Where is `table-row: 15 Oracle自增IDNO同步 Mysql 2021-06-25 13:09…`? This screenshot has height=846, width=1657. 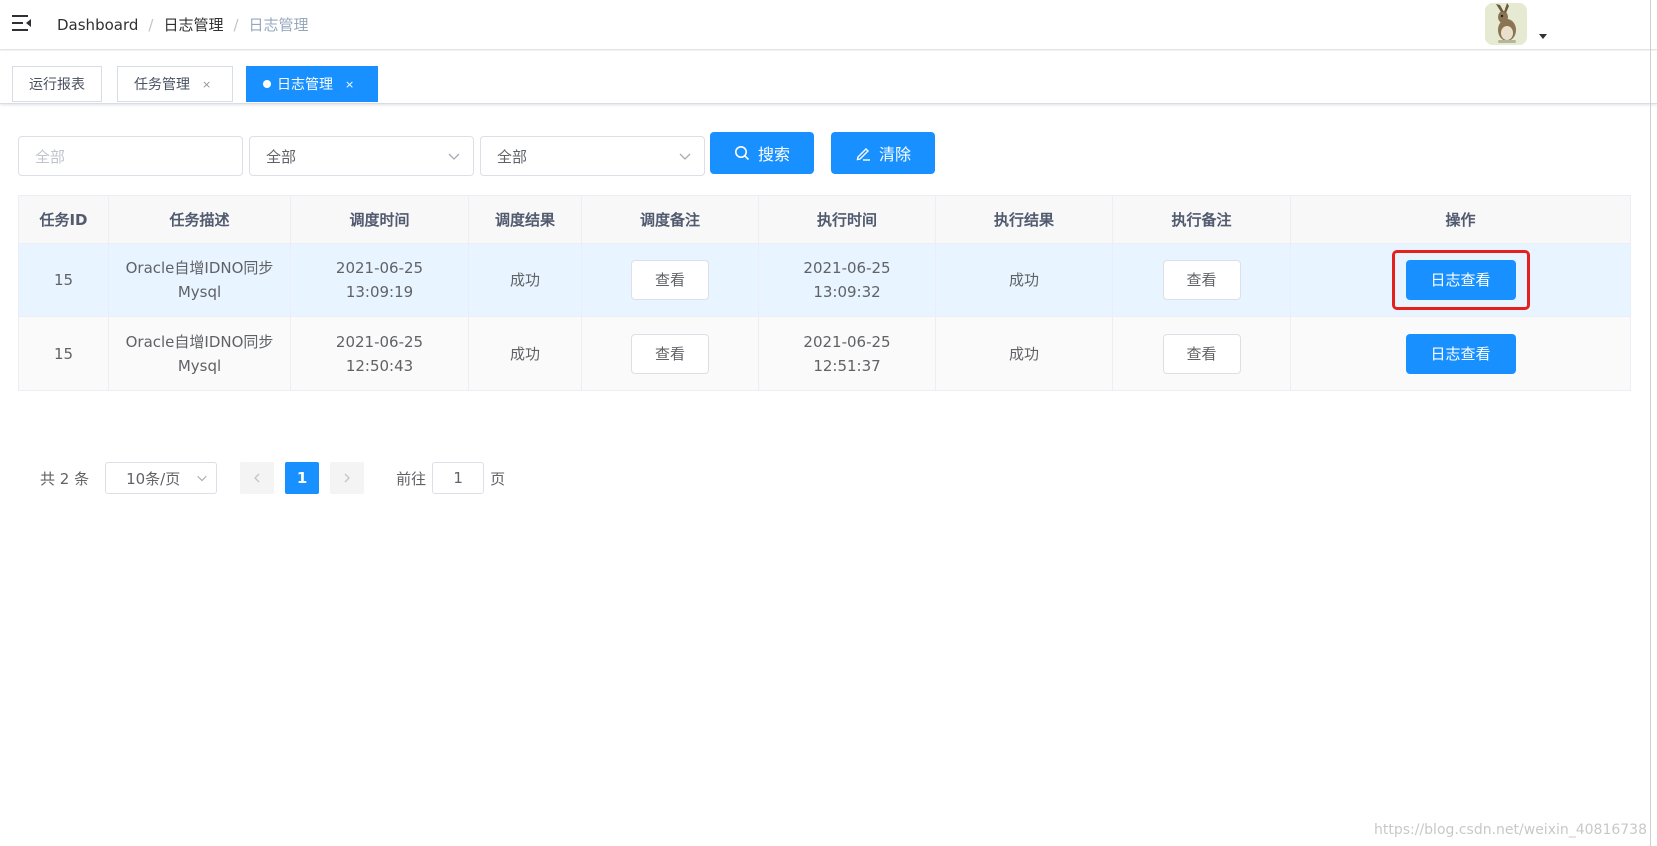 table-row: 15 Oracle自增IDNO同步 Mysql 2021-06-25 13:09… is located at coordinates (824, 280).